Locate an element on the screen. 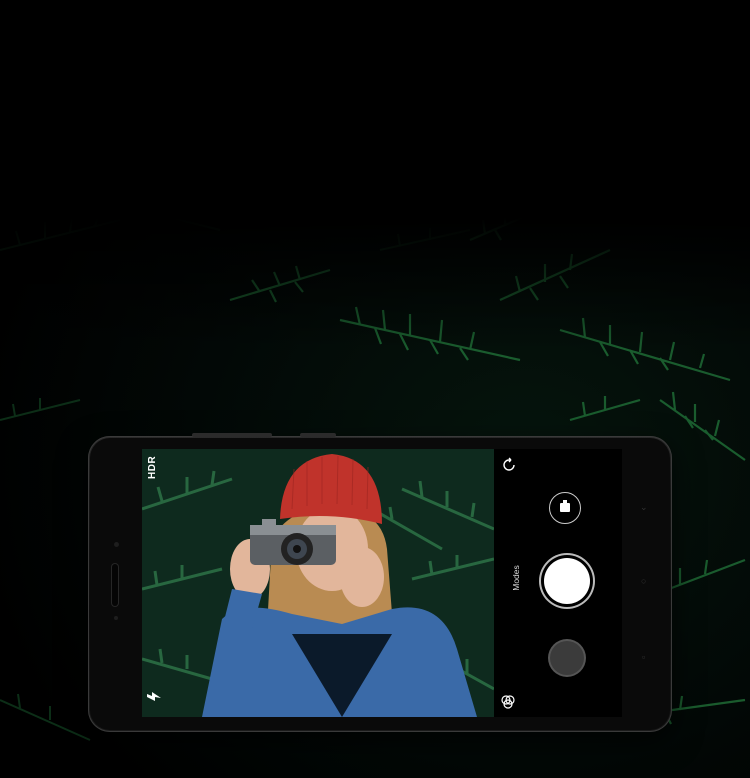 The image size is (750, 778). filters-icon is located at coordinates (508, 702).